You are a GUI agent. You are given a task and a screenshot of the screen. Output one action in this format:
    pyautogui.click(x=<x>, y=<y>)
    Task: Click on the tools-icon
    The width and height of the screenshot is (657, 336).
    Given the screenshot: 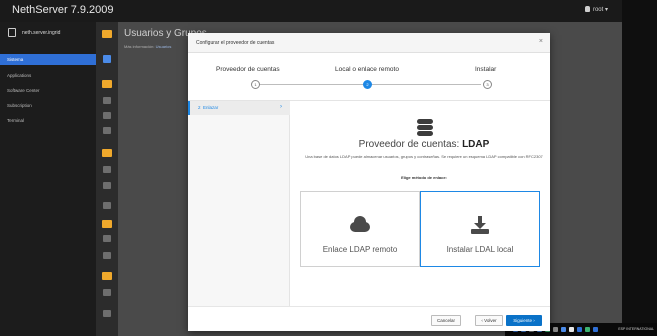 What is the action you would take?
    pyautogui.click(x=107, y=205)
    